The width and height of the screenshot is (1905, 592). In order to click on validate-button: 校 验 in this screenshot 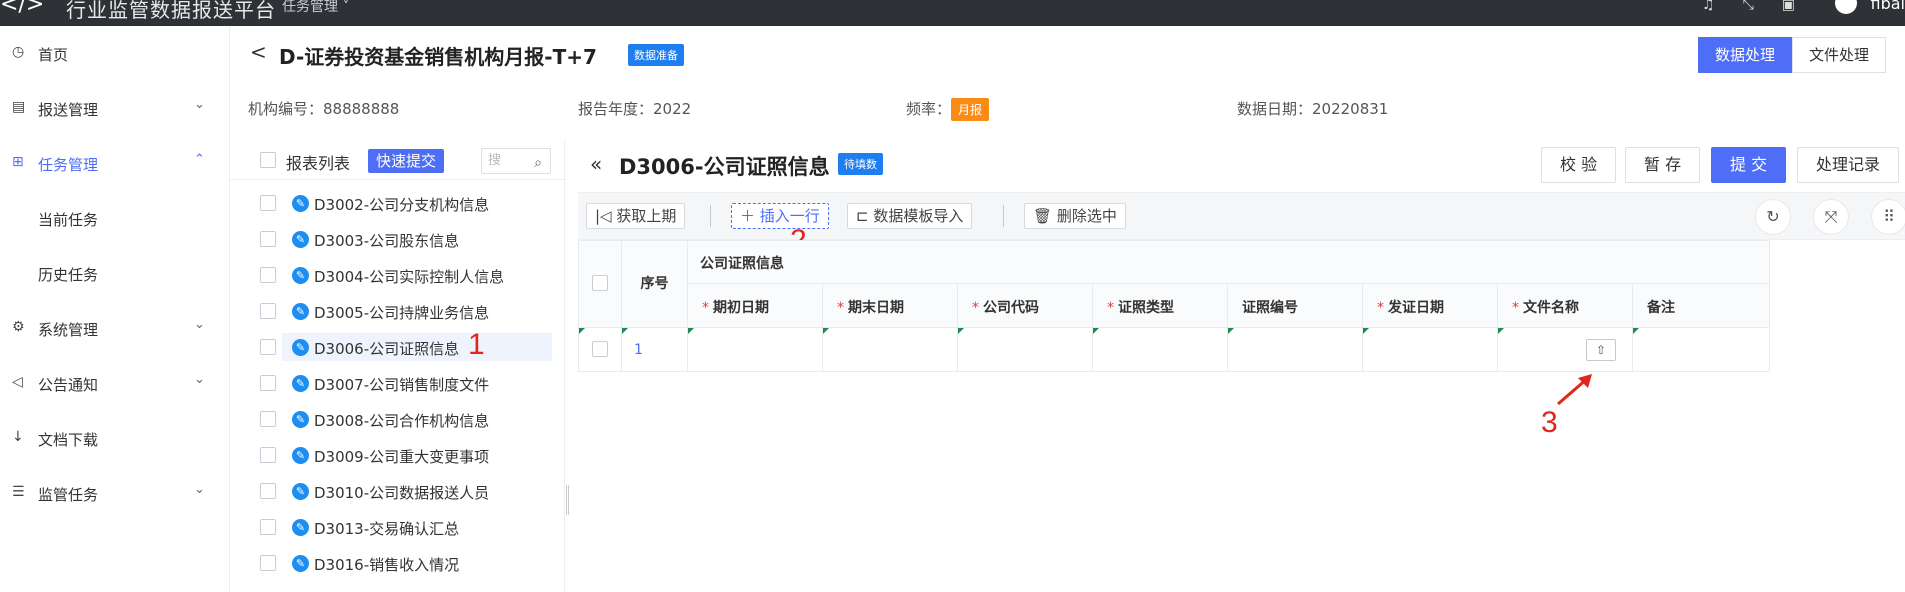, I will do `click(1579, 165)`.